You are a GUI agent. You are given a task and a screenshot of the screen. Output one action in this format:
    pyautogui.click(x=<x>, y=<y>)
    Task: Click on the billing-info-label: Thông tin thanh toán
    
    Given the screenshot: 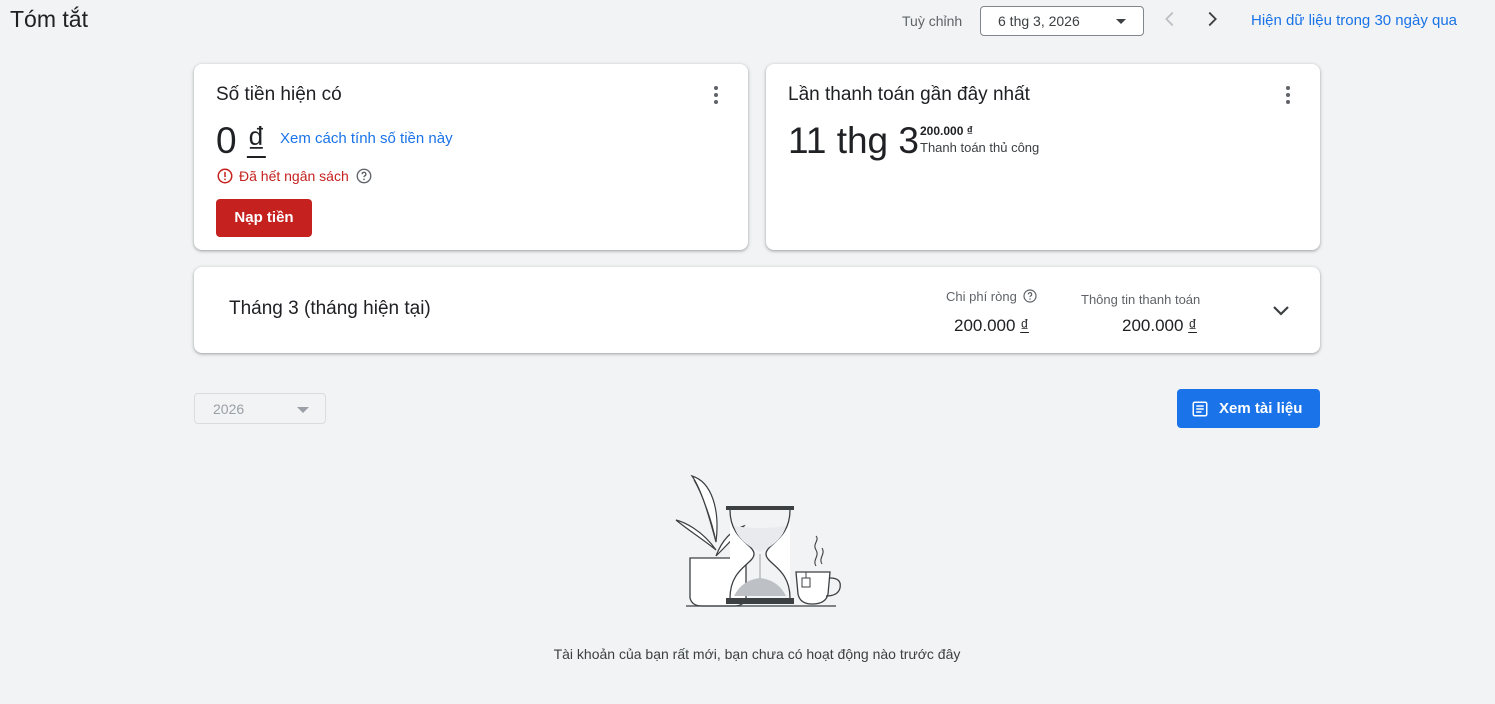 What is the action you would take?
    pyautogui.click(x=1141, y=299)
    